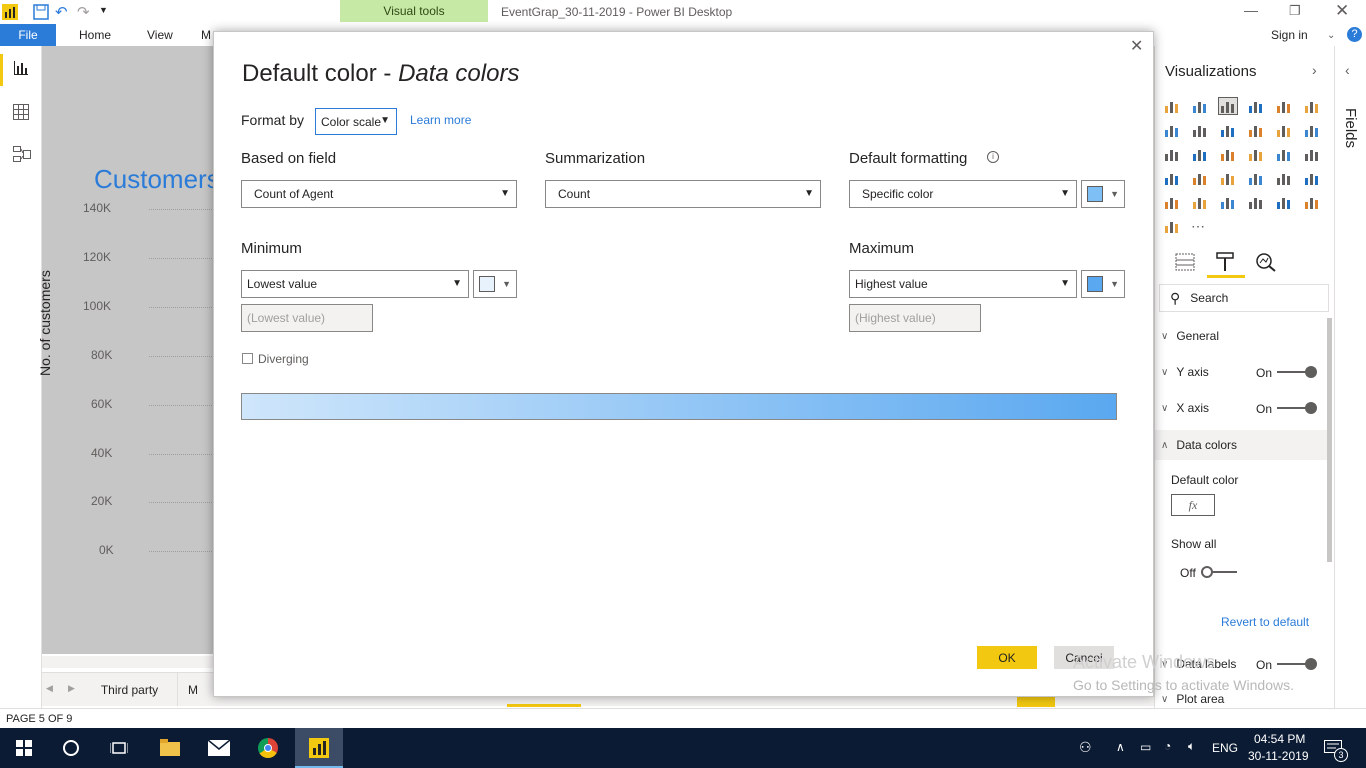 The image size is (1366, 768). What do you see at coordinates (683, 194) in the screenshot?
I see `summarization-dropdown: Count ▼` at bounding box center [683, 194].